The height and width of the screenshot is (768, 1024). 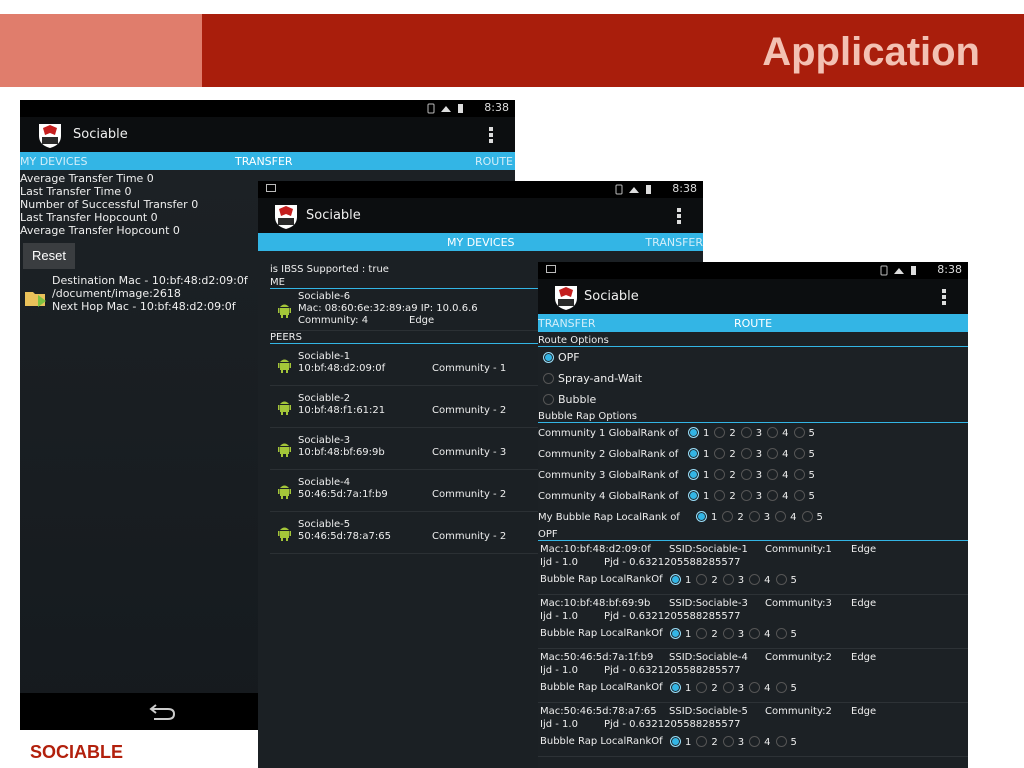 I want to click on route-option-bubble: Bubble, so click(x=753, y=399).